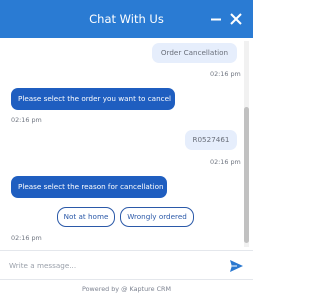 Image resolution: width=320 pixels, height=300 pixels. I want to click on message-composer, so click(126, 264).